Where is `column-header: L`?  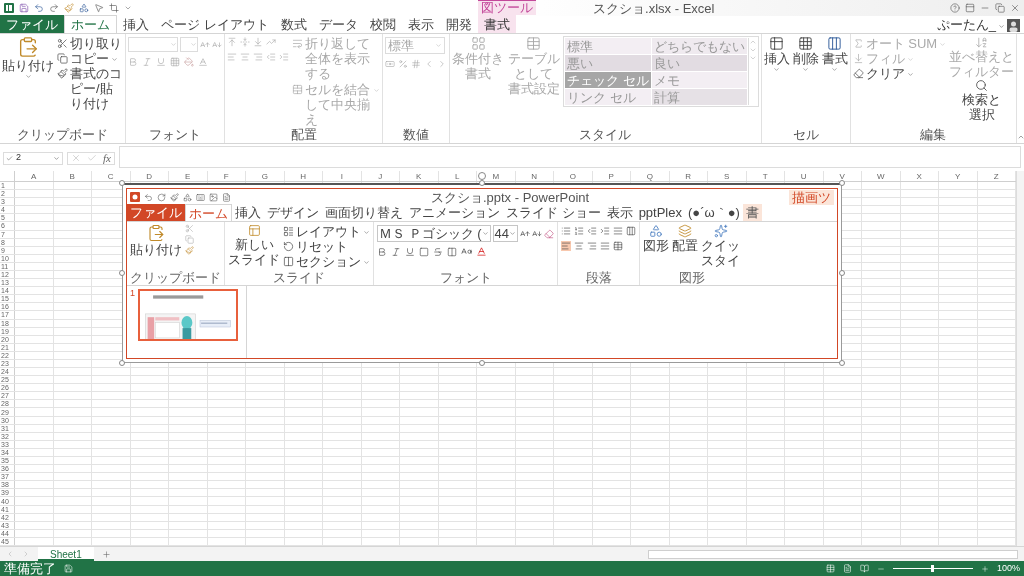
column-header: L is located at coordinates (457, 176).